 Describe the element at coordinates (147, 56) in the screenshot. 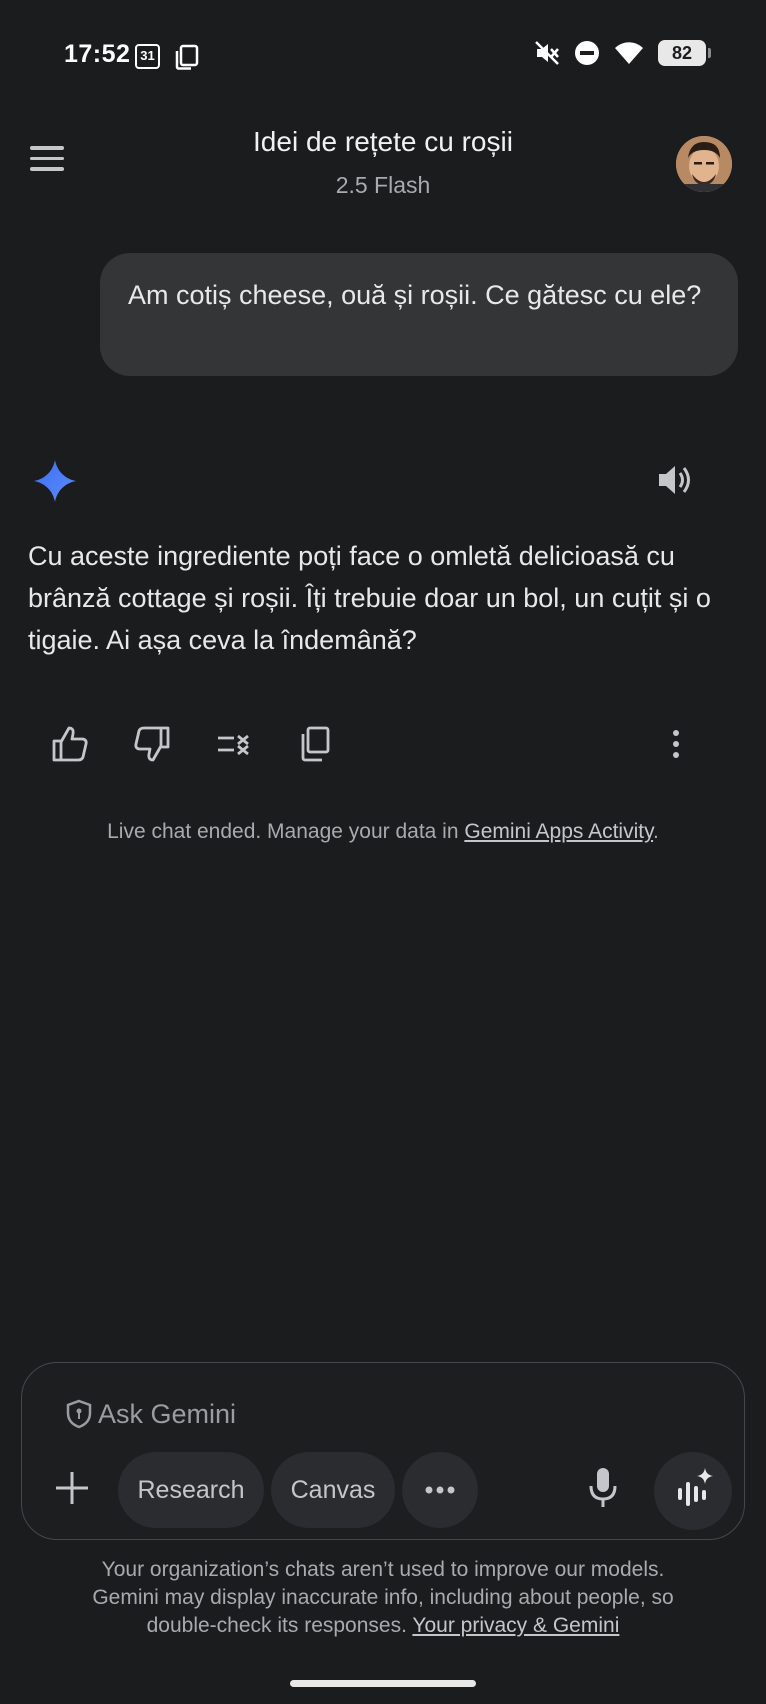

I see `calendar-icon: 31` at that location.